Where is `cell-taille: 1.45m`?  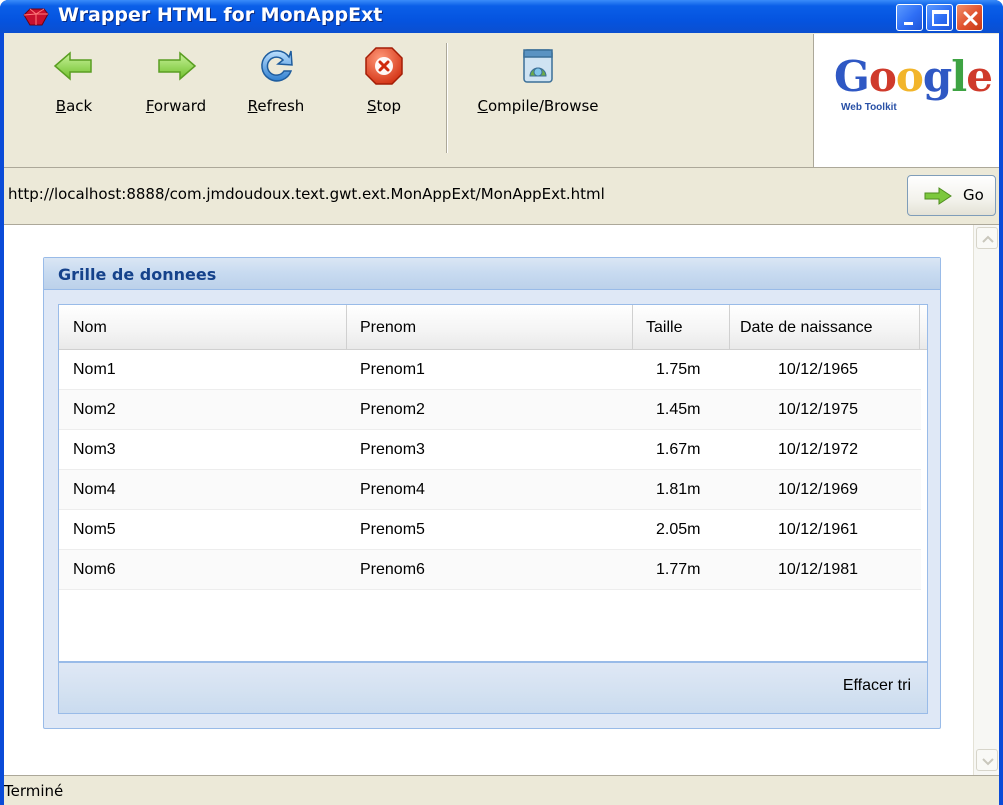 cell-taille: 1.45m is located at coordinates (678, 409).